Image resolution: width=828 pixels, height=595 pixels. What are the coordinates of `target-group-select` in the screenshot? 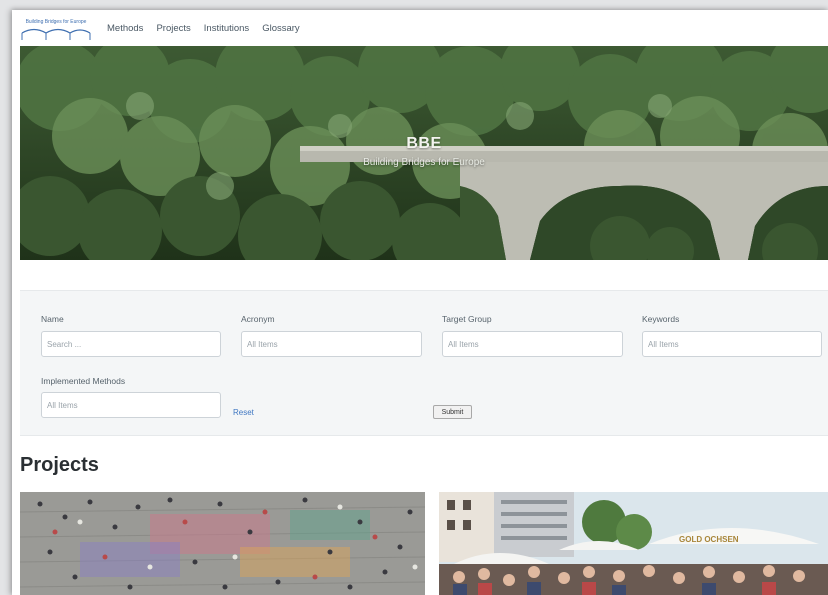 It's located at (532, 344).